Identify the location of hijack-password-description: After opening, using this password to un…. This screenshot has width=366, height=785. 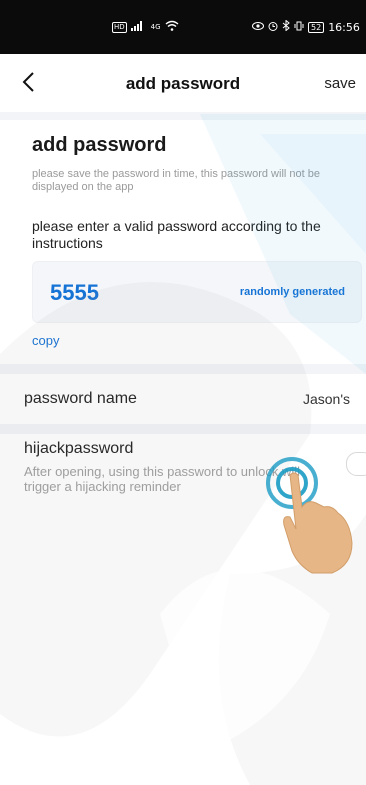
(162, 479).